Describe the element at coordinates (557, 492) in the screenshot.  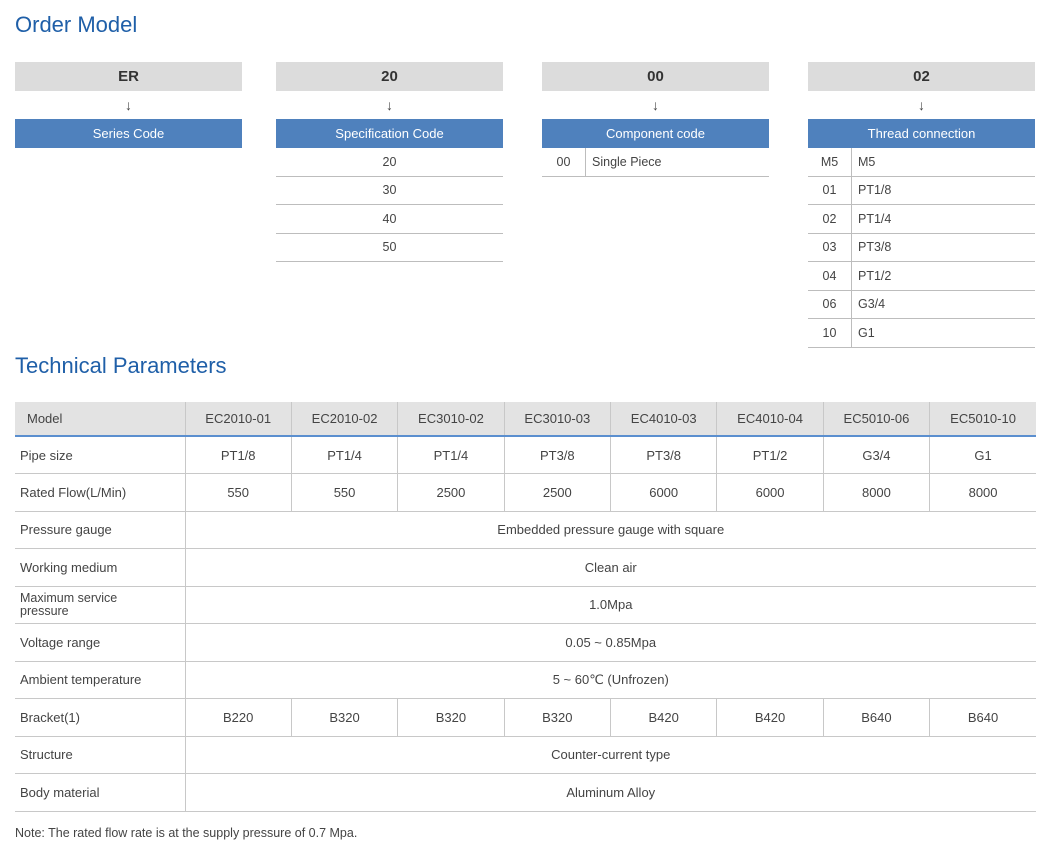
I see `table-cell: 2500` at that location.